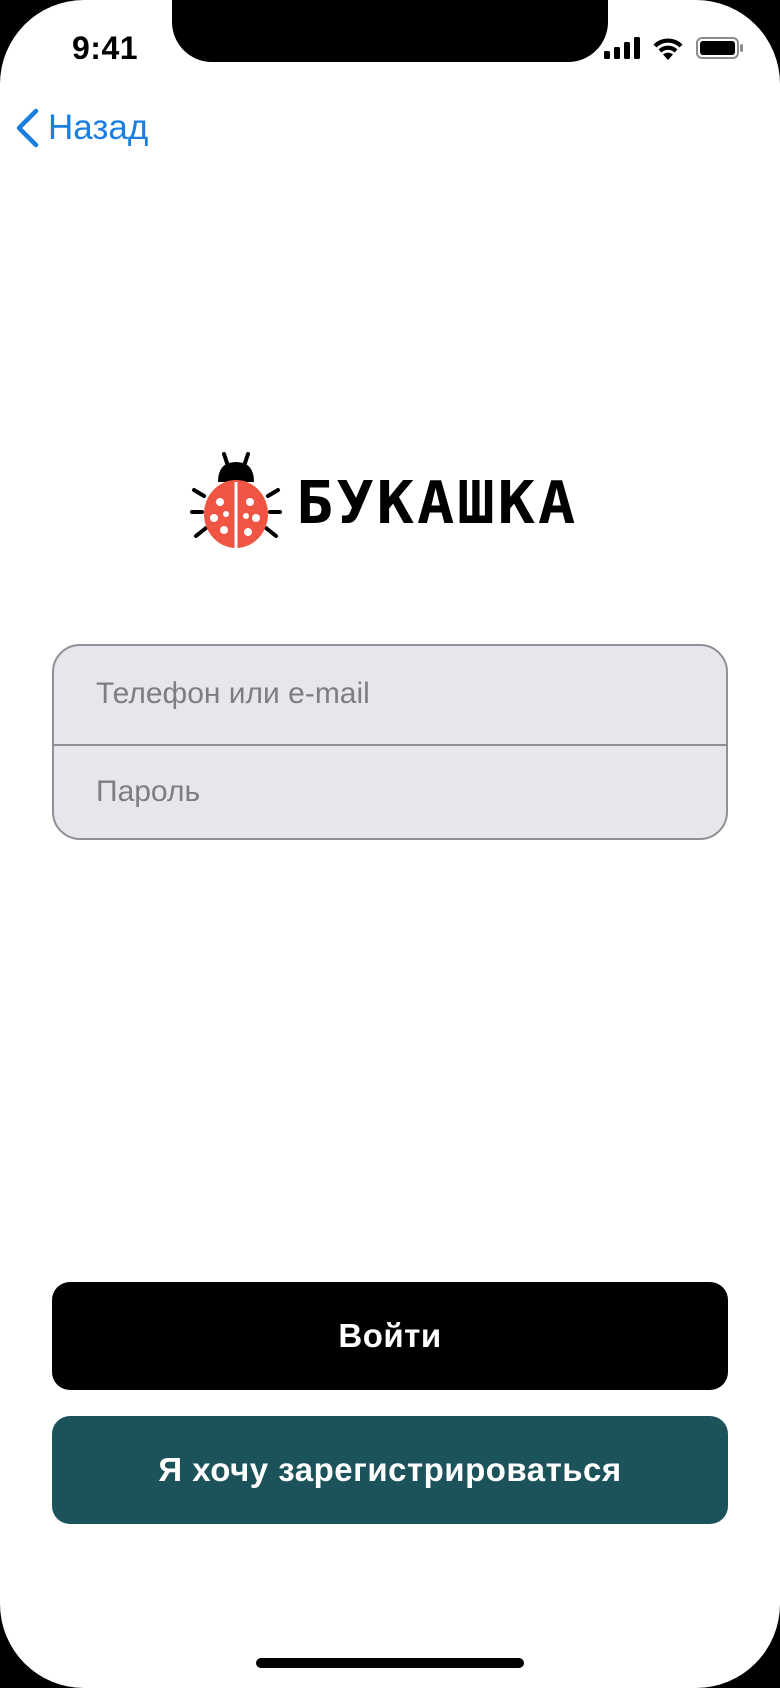 The height and width of the screenshot is (1688, 780). I want to click on back-button: Назад, so click(81, 128).